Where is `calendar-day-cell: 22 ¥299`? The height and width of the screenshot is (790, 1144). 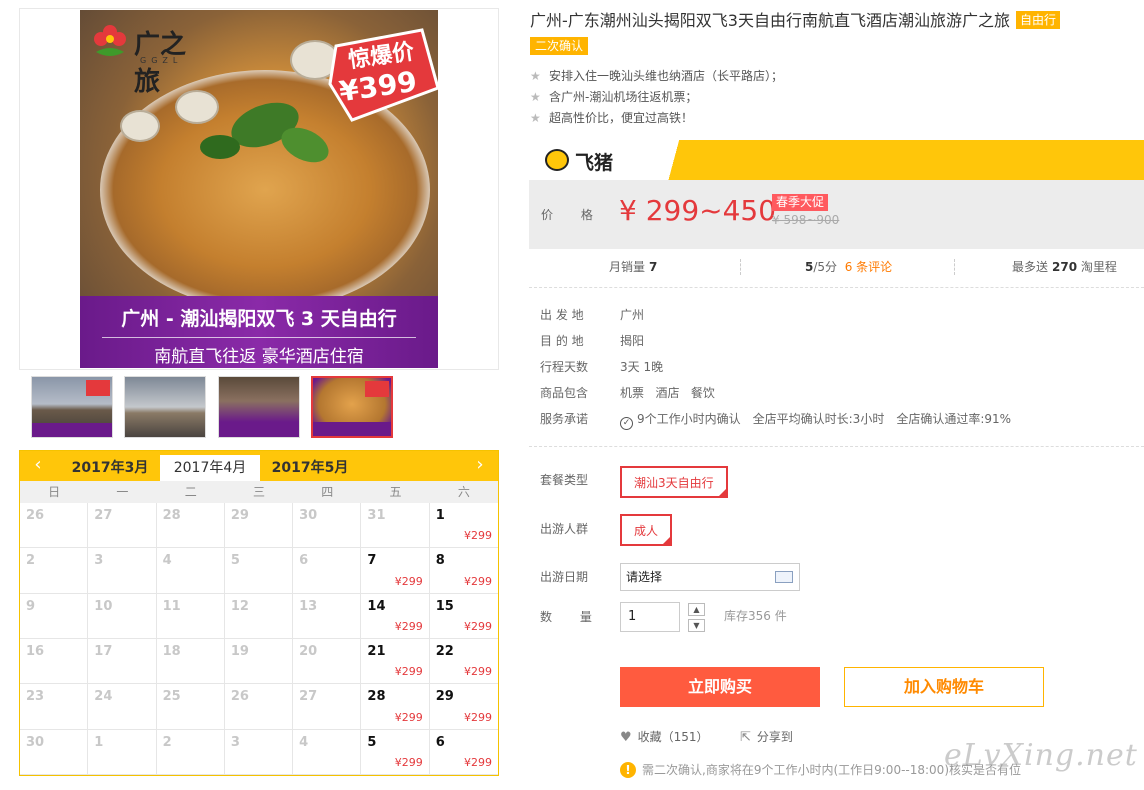
calendar-day-cell: 22 ¥299 is located at coordinates (463, 662).